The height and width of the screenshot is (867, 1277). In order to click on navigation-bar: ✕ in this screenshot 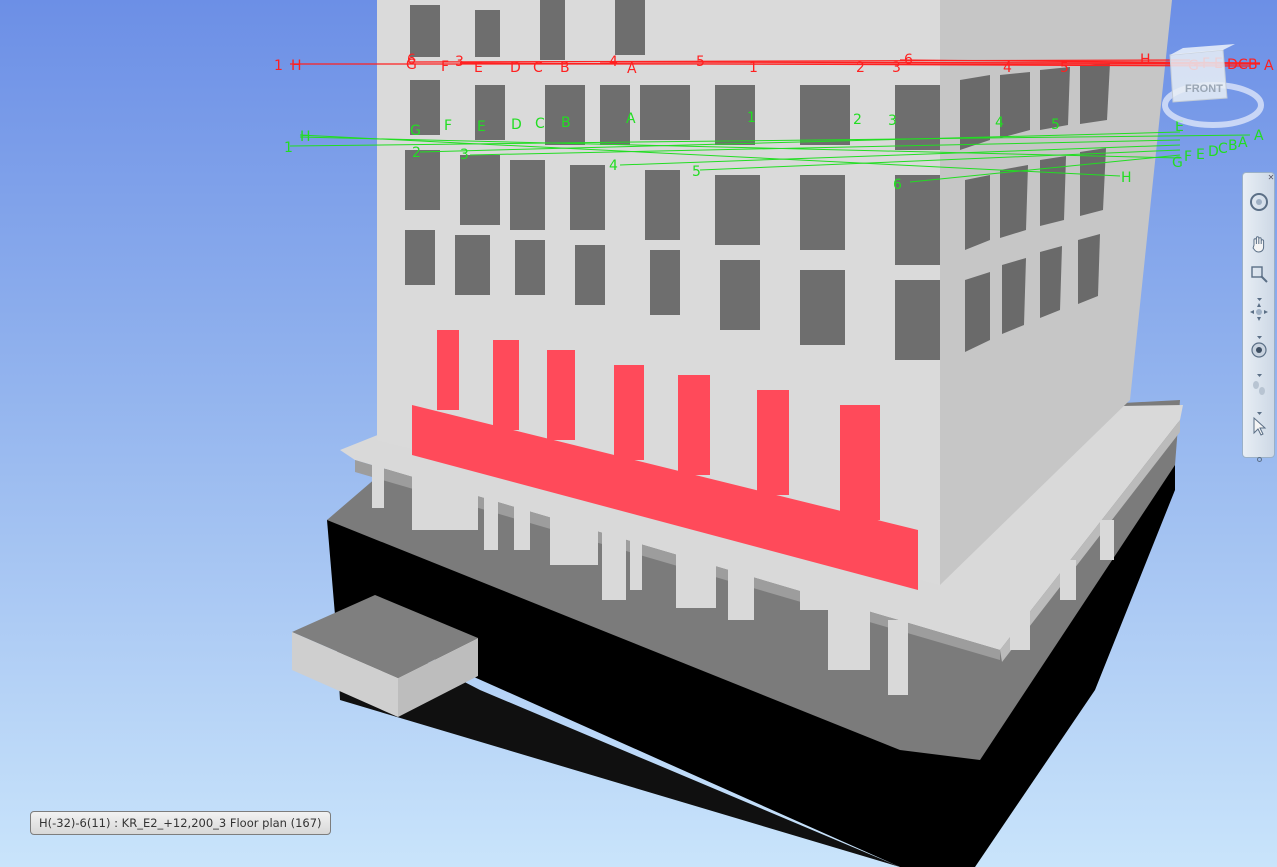, I will do `click(1258, 317)`.